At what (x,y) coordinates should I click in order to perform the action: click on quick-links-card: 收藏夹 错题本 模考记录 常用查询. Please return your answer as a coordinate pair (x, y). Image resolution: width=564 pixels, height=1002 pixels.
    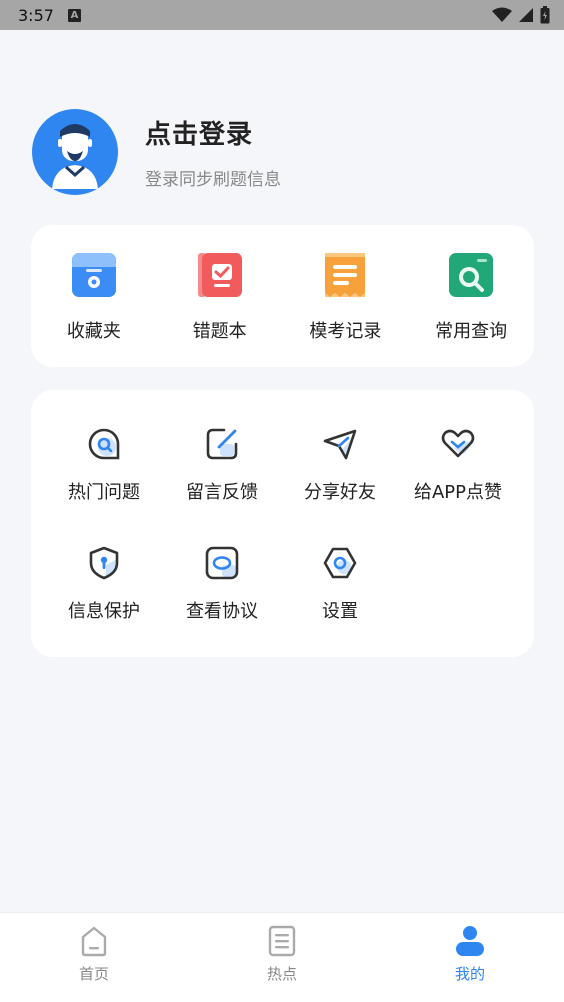
    Looking at the image, I should click on (282, 296).